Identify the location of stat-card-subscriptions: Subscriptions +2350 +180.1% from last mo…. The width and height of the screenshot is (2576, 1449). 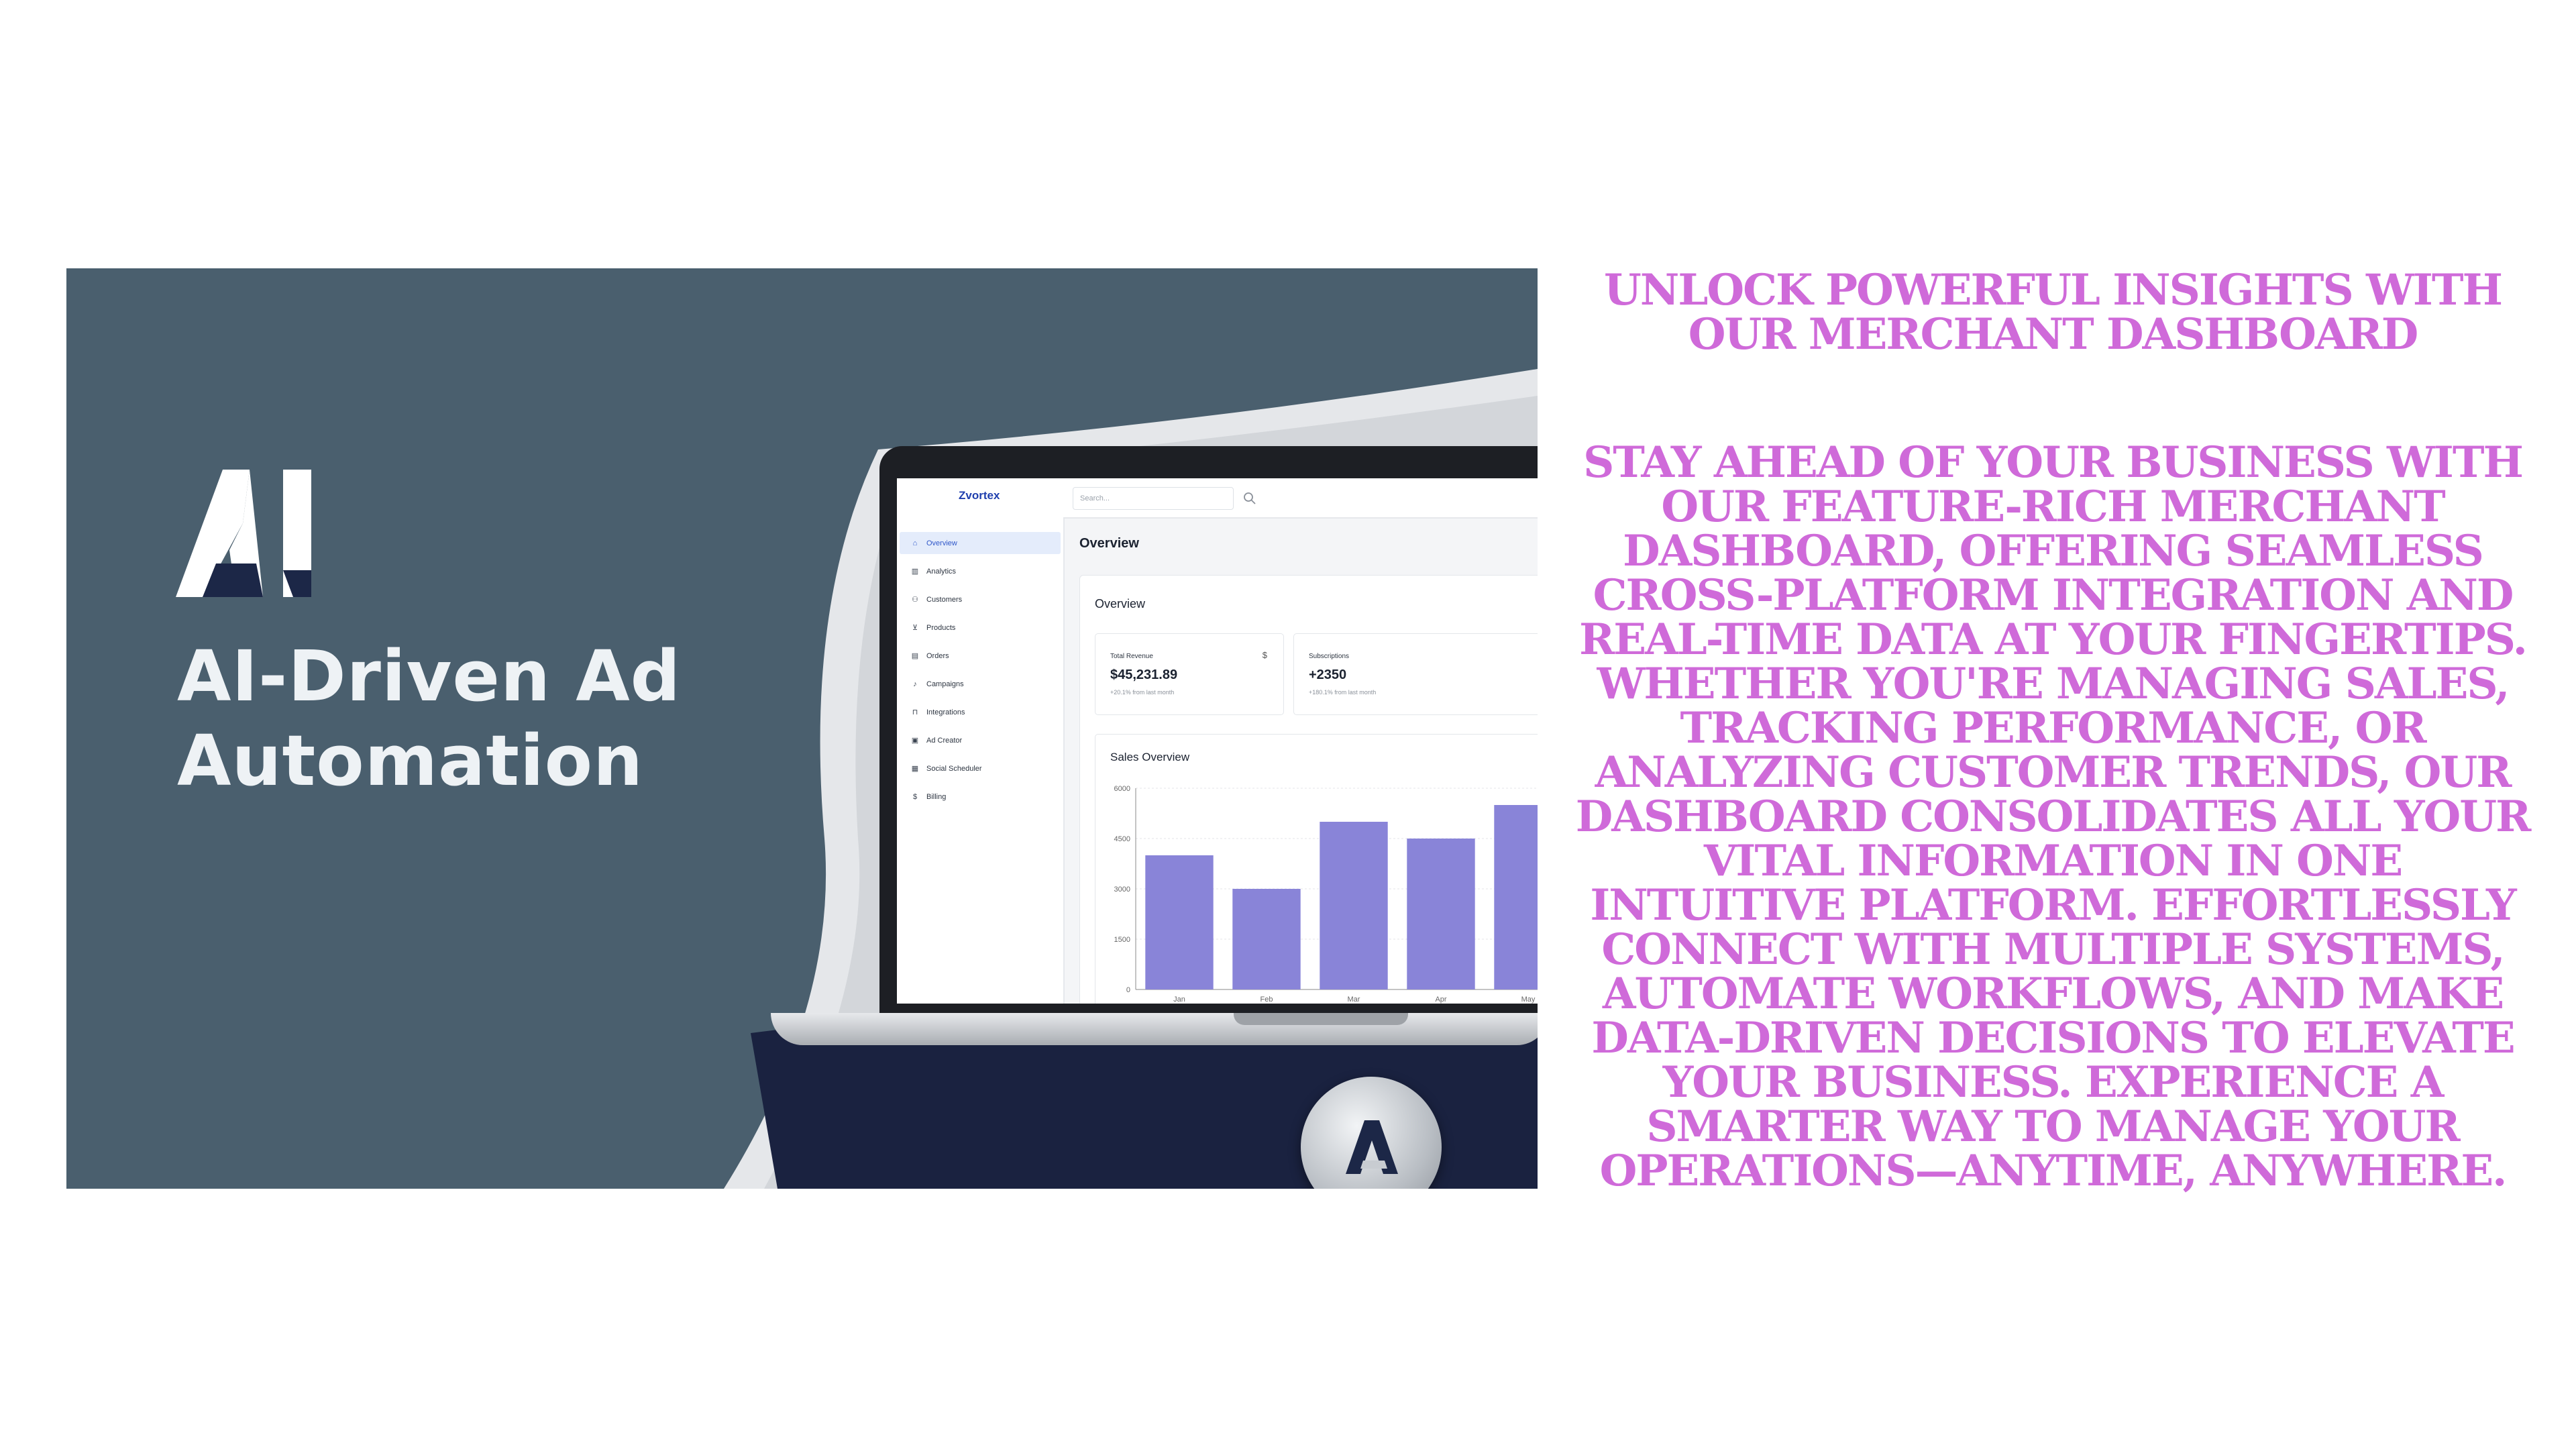
(1415, 674).